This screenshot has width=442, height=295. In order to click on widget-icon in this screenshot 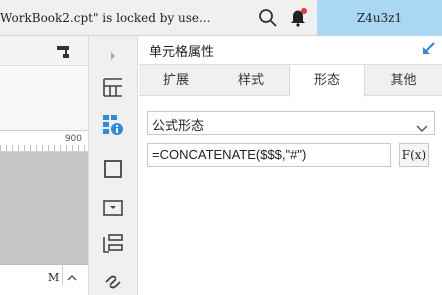, I will do `click(113, 208)`.